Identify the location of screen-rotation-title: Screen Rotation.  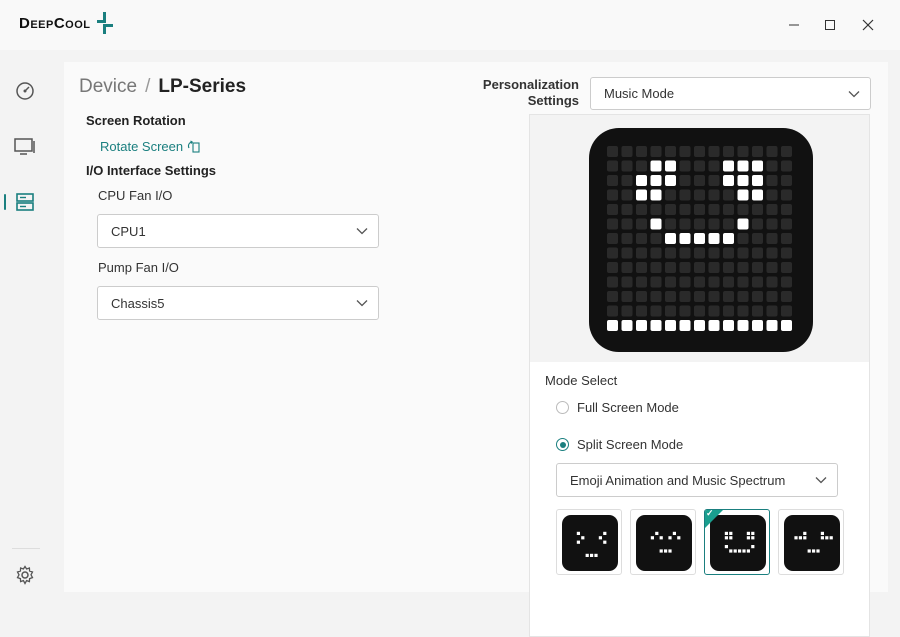
(136, 120).